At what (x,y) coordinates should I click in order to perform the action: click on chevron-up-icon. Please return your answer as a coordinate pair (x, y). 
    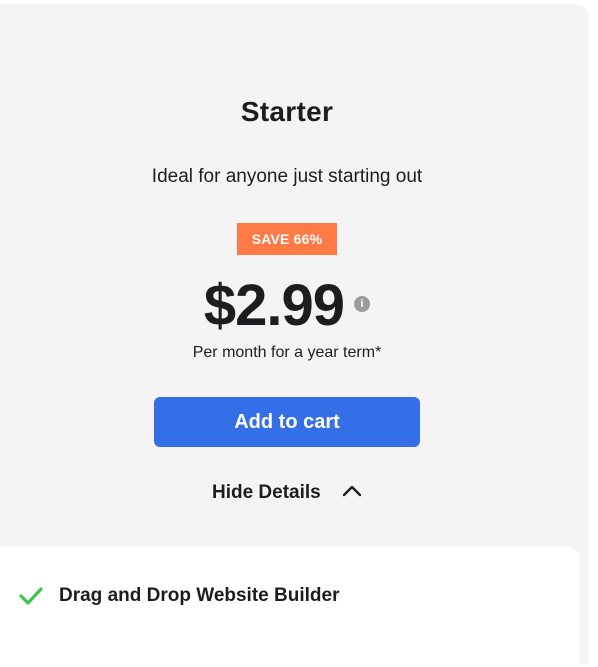
    Looking at the image, I should click on (352, 491).